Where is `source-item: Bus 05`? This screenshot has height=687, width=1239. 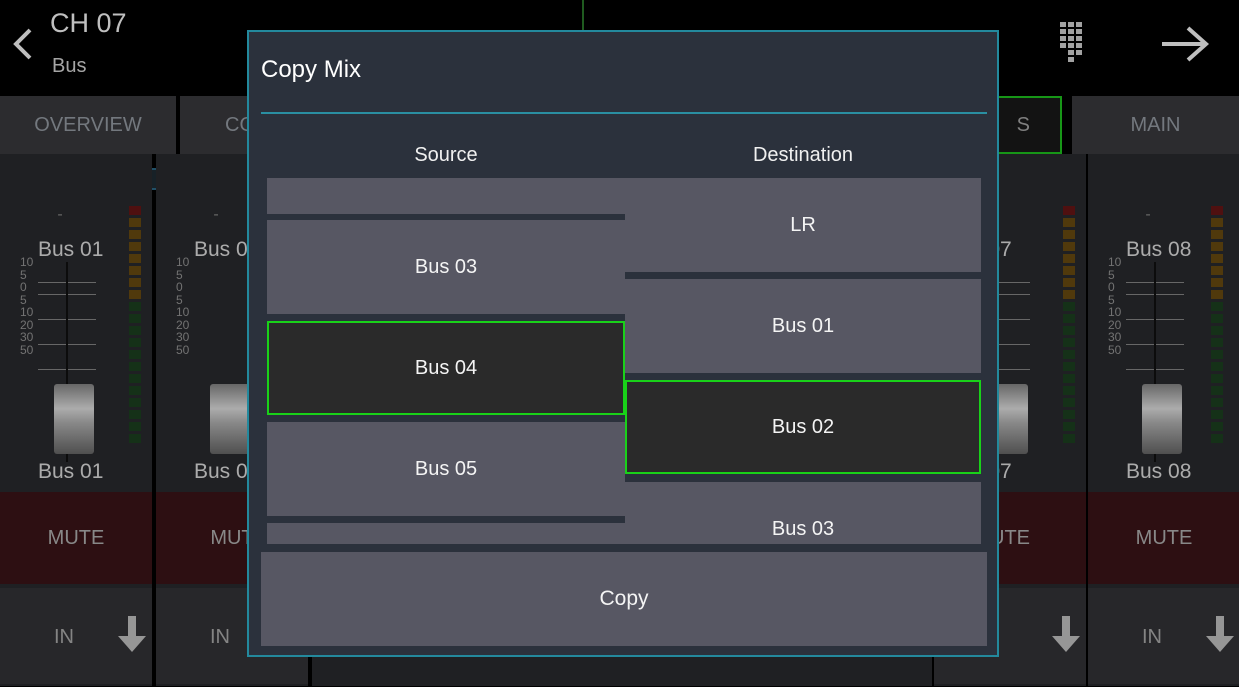 source-item: Bus 05 is located at coordinates (446, 469).